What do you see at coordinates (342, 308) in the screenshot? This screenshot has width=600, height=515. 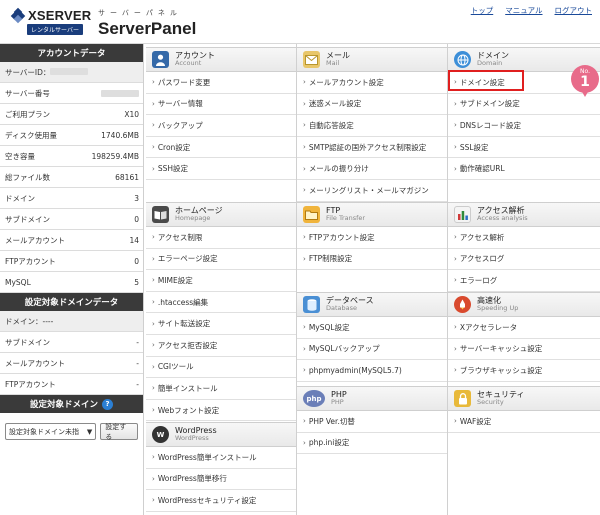 I see `section-subtitle: Database` at bounding box center [342, 308].